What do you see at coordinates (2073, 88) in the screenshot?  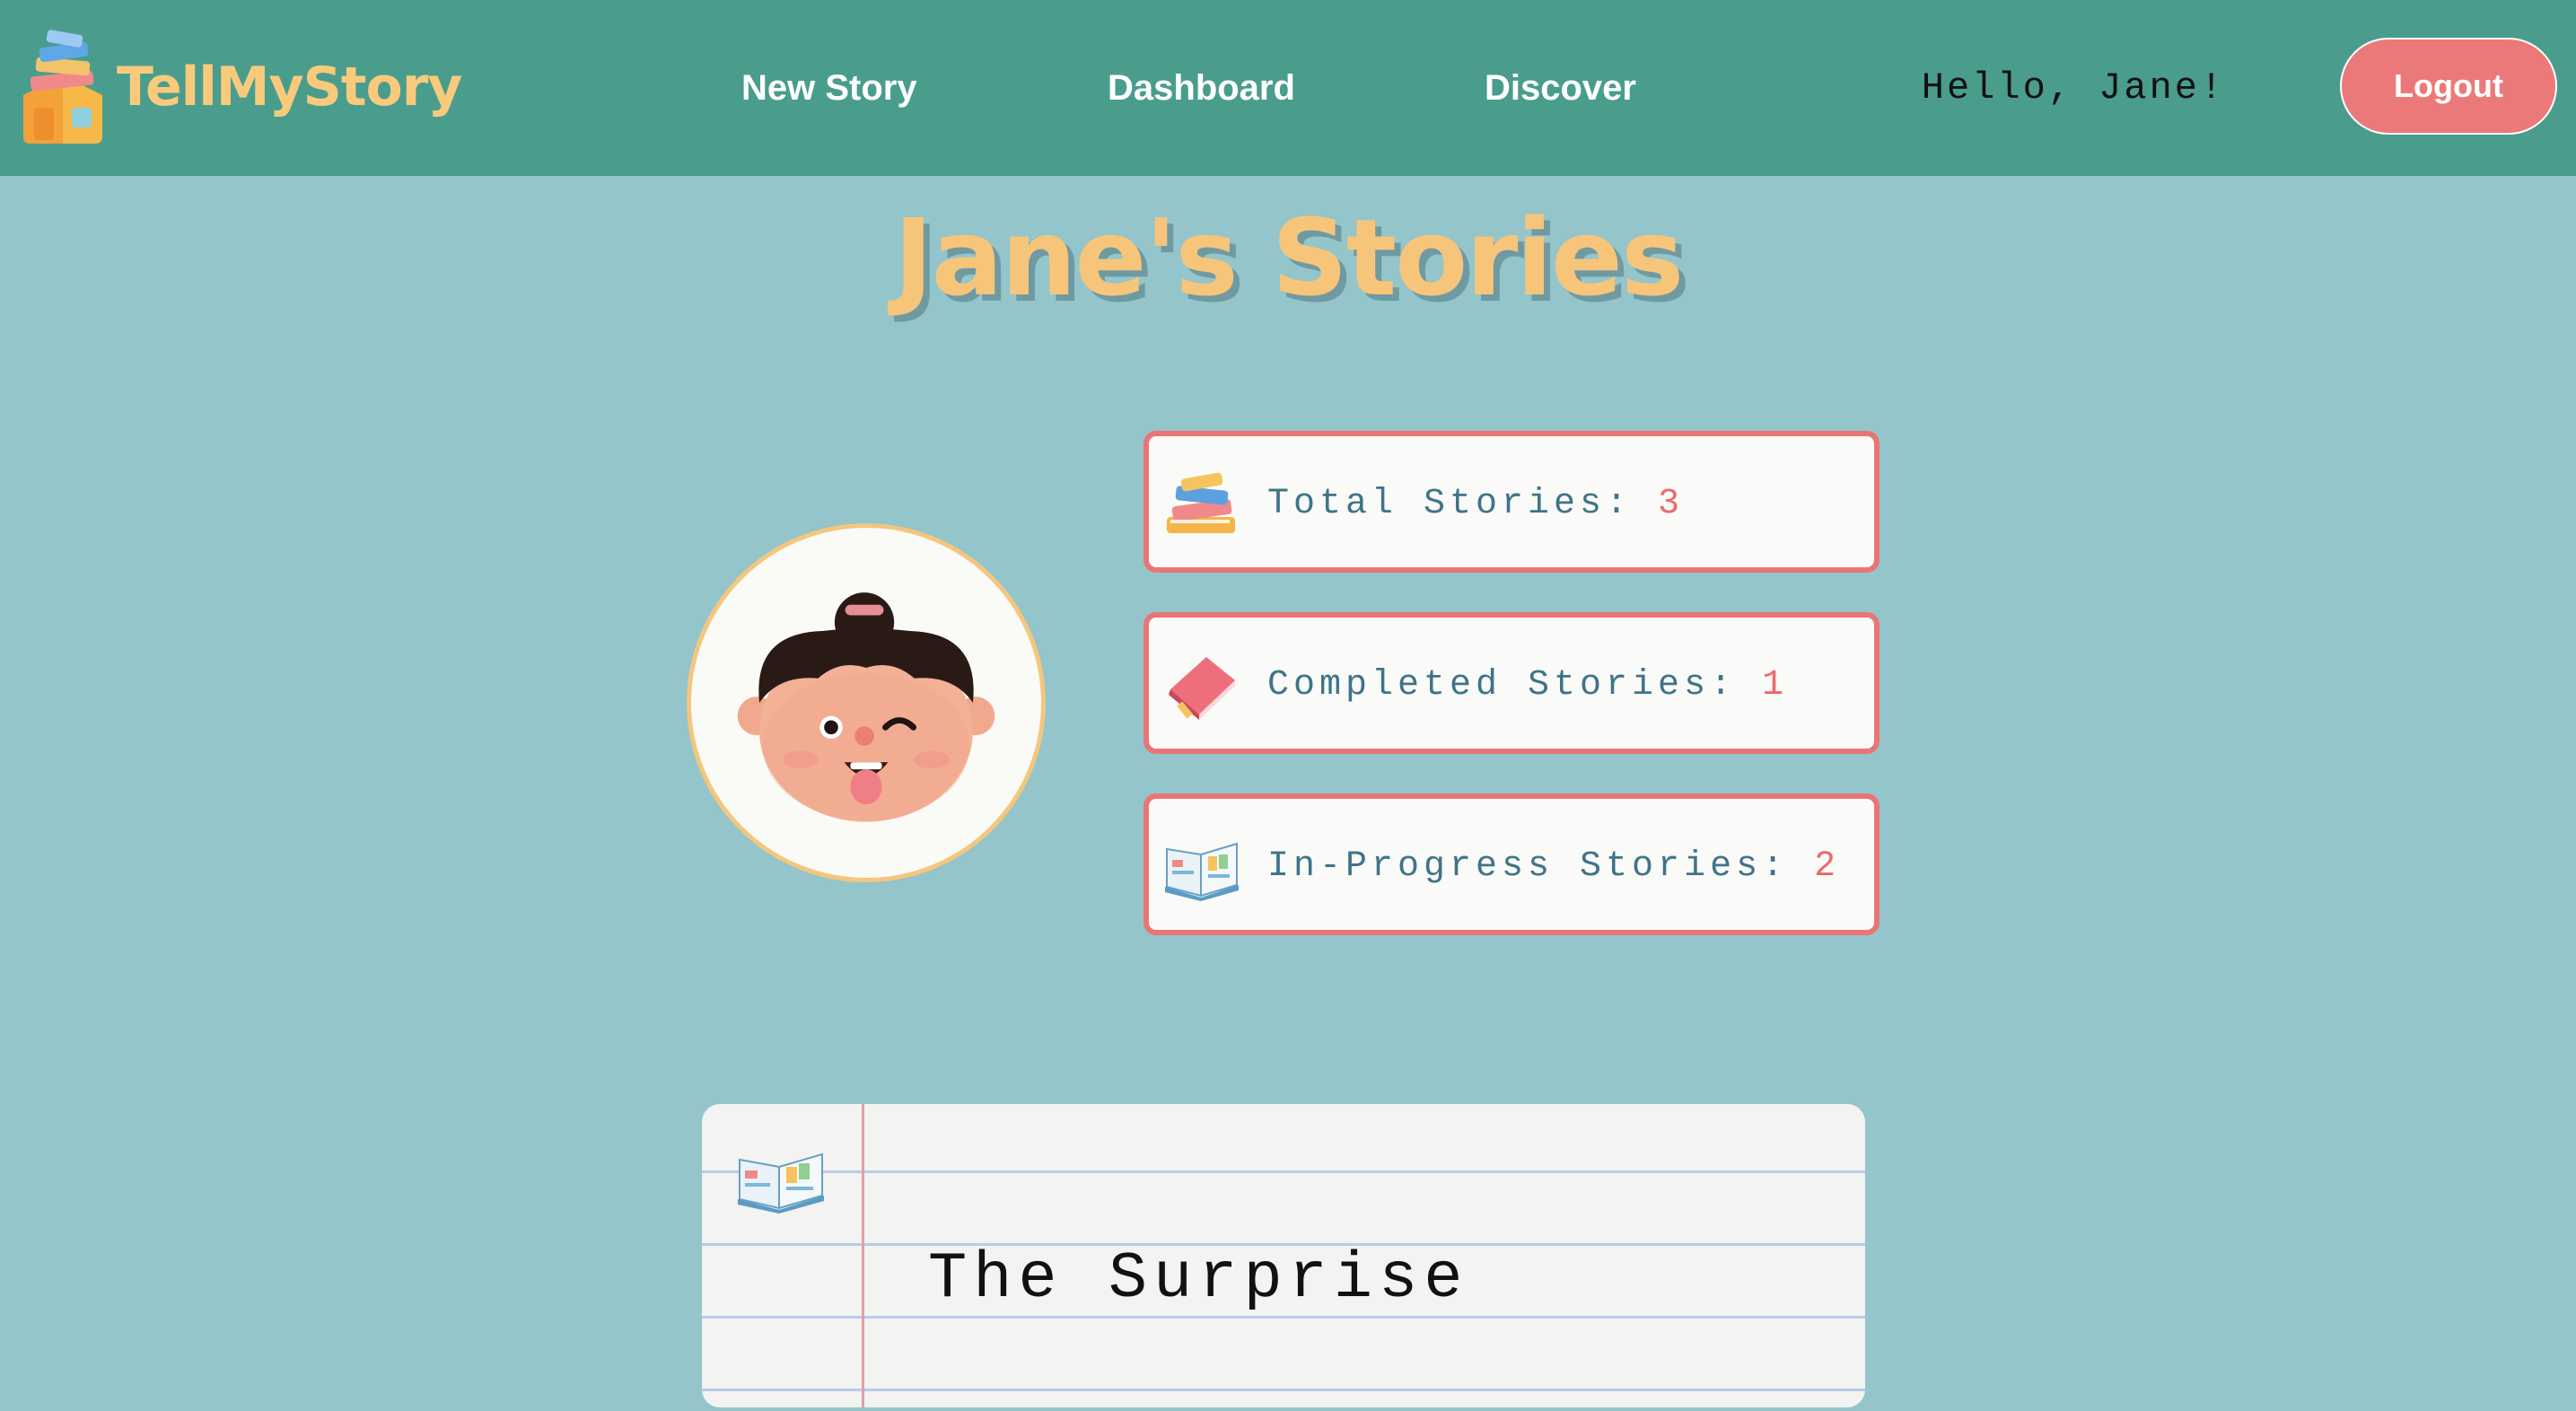 I see `user-greeting: Hello, Jane!` at bounding box center [2073, 88].